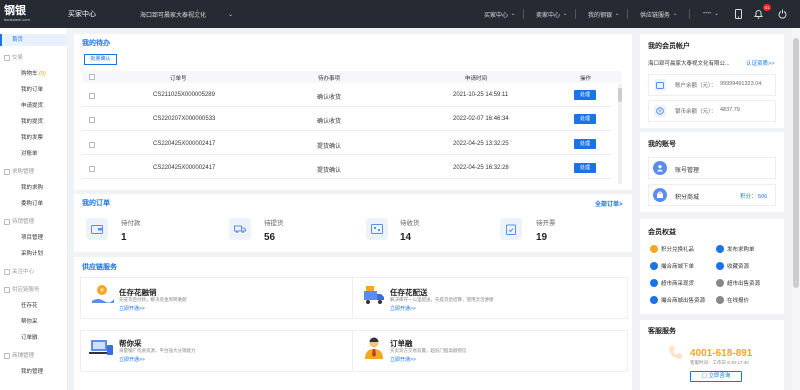  I want to click on consult-label: 立即咨询, so click(719, 376).